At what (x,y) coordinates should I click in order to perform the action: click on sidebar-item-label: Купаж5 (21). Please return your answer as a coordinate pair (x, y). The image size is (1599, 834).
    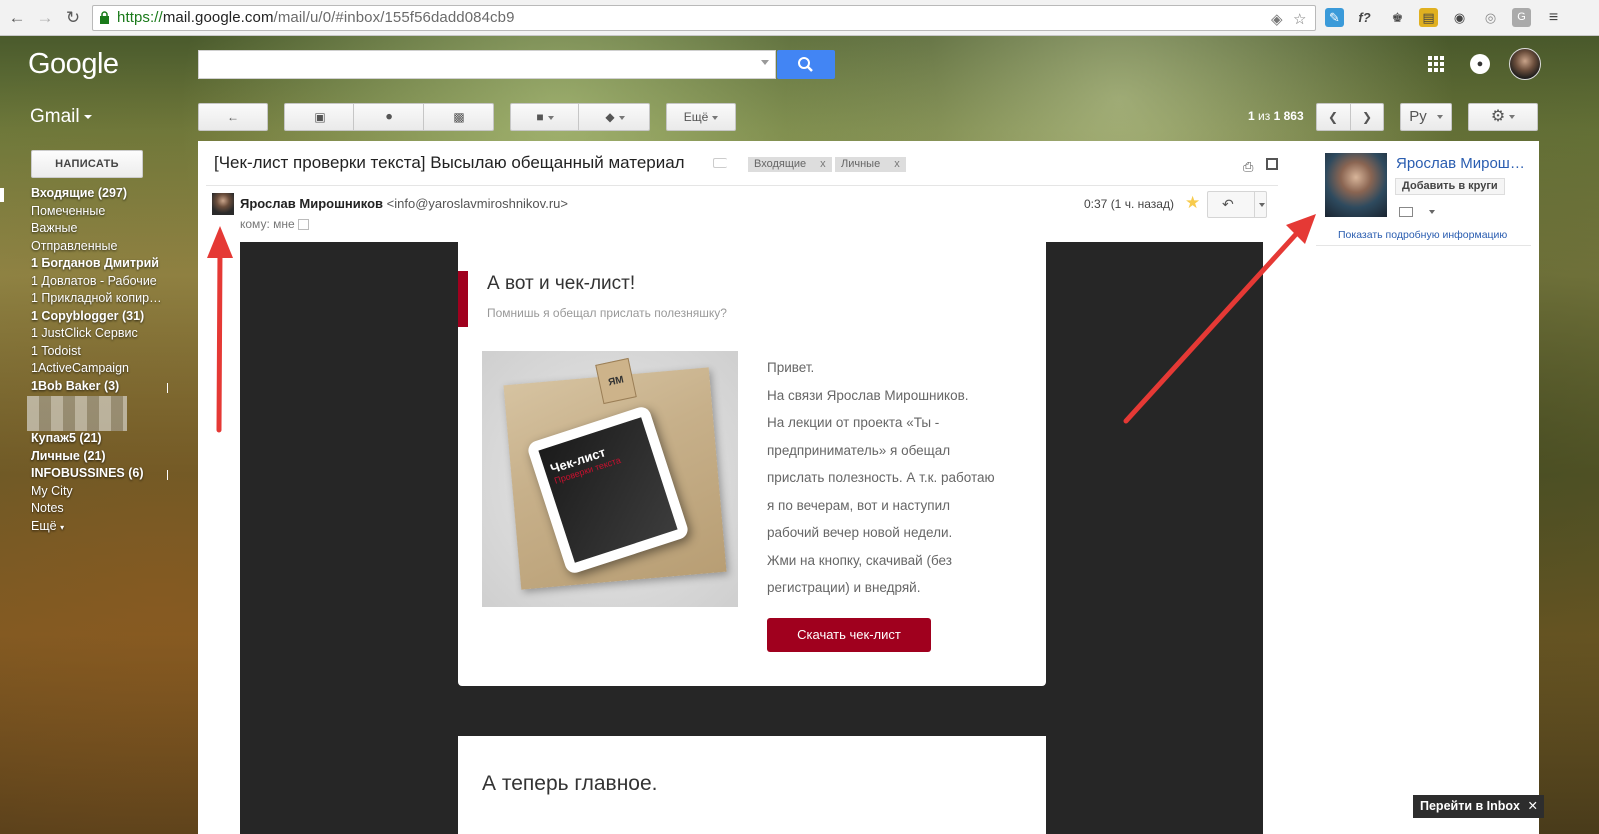
    Looking at the image, I should click on (84, 440).